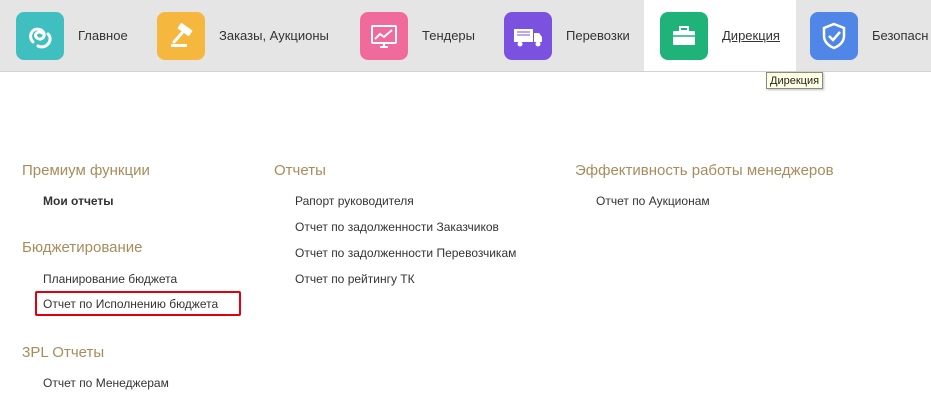 The width and height of the screenshot is (931, 400). Describe the element at coordinates (720, 35) in the screenshot. I see `tab-directorate: Дирекция` at that location.